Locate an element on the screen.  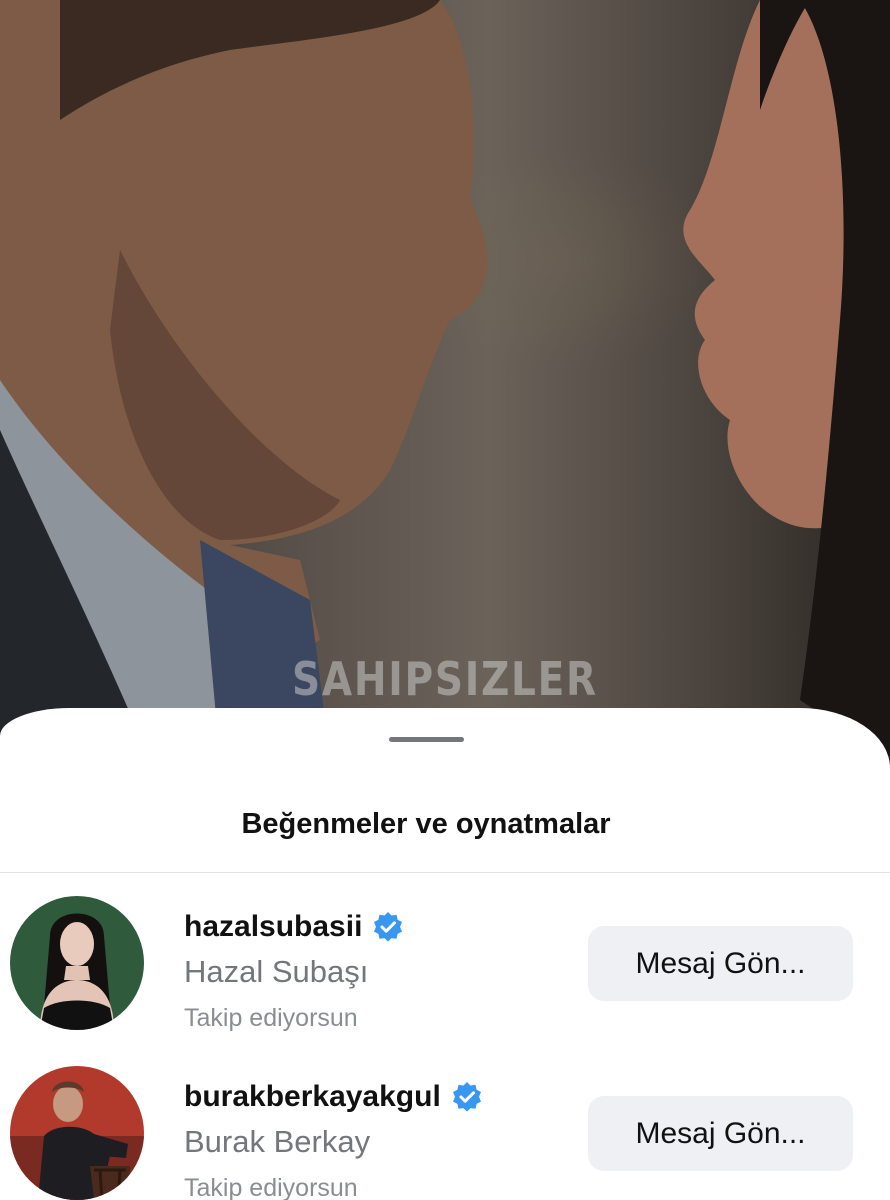
full-name: Hazal Subaşı is located at coordinates (276, 971).